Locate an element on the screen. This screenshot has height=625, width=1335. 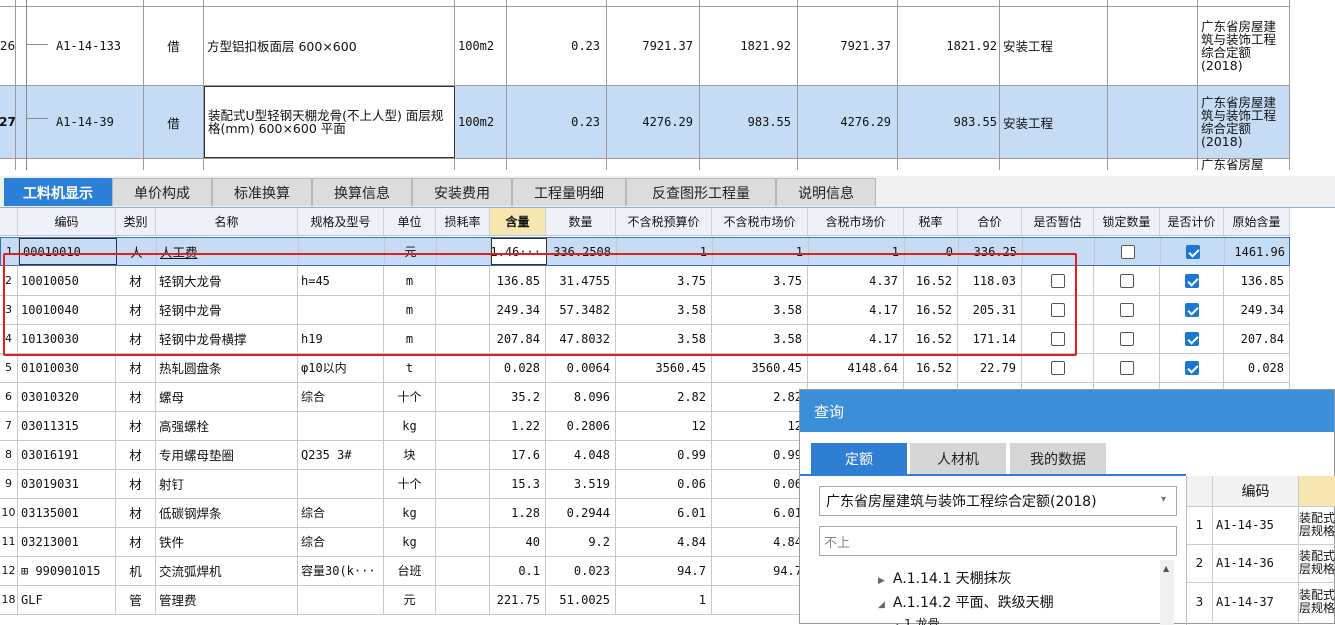
resource-content: 1.22 is located at coordinates (518, 425).